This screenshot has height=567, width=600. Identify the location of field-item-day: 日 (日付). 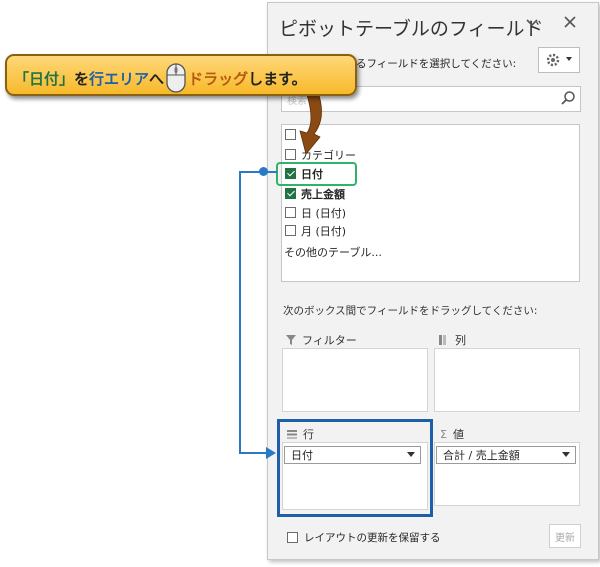
(315, 212).